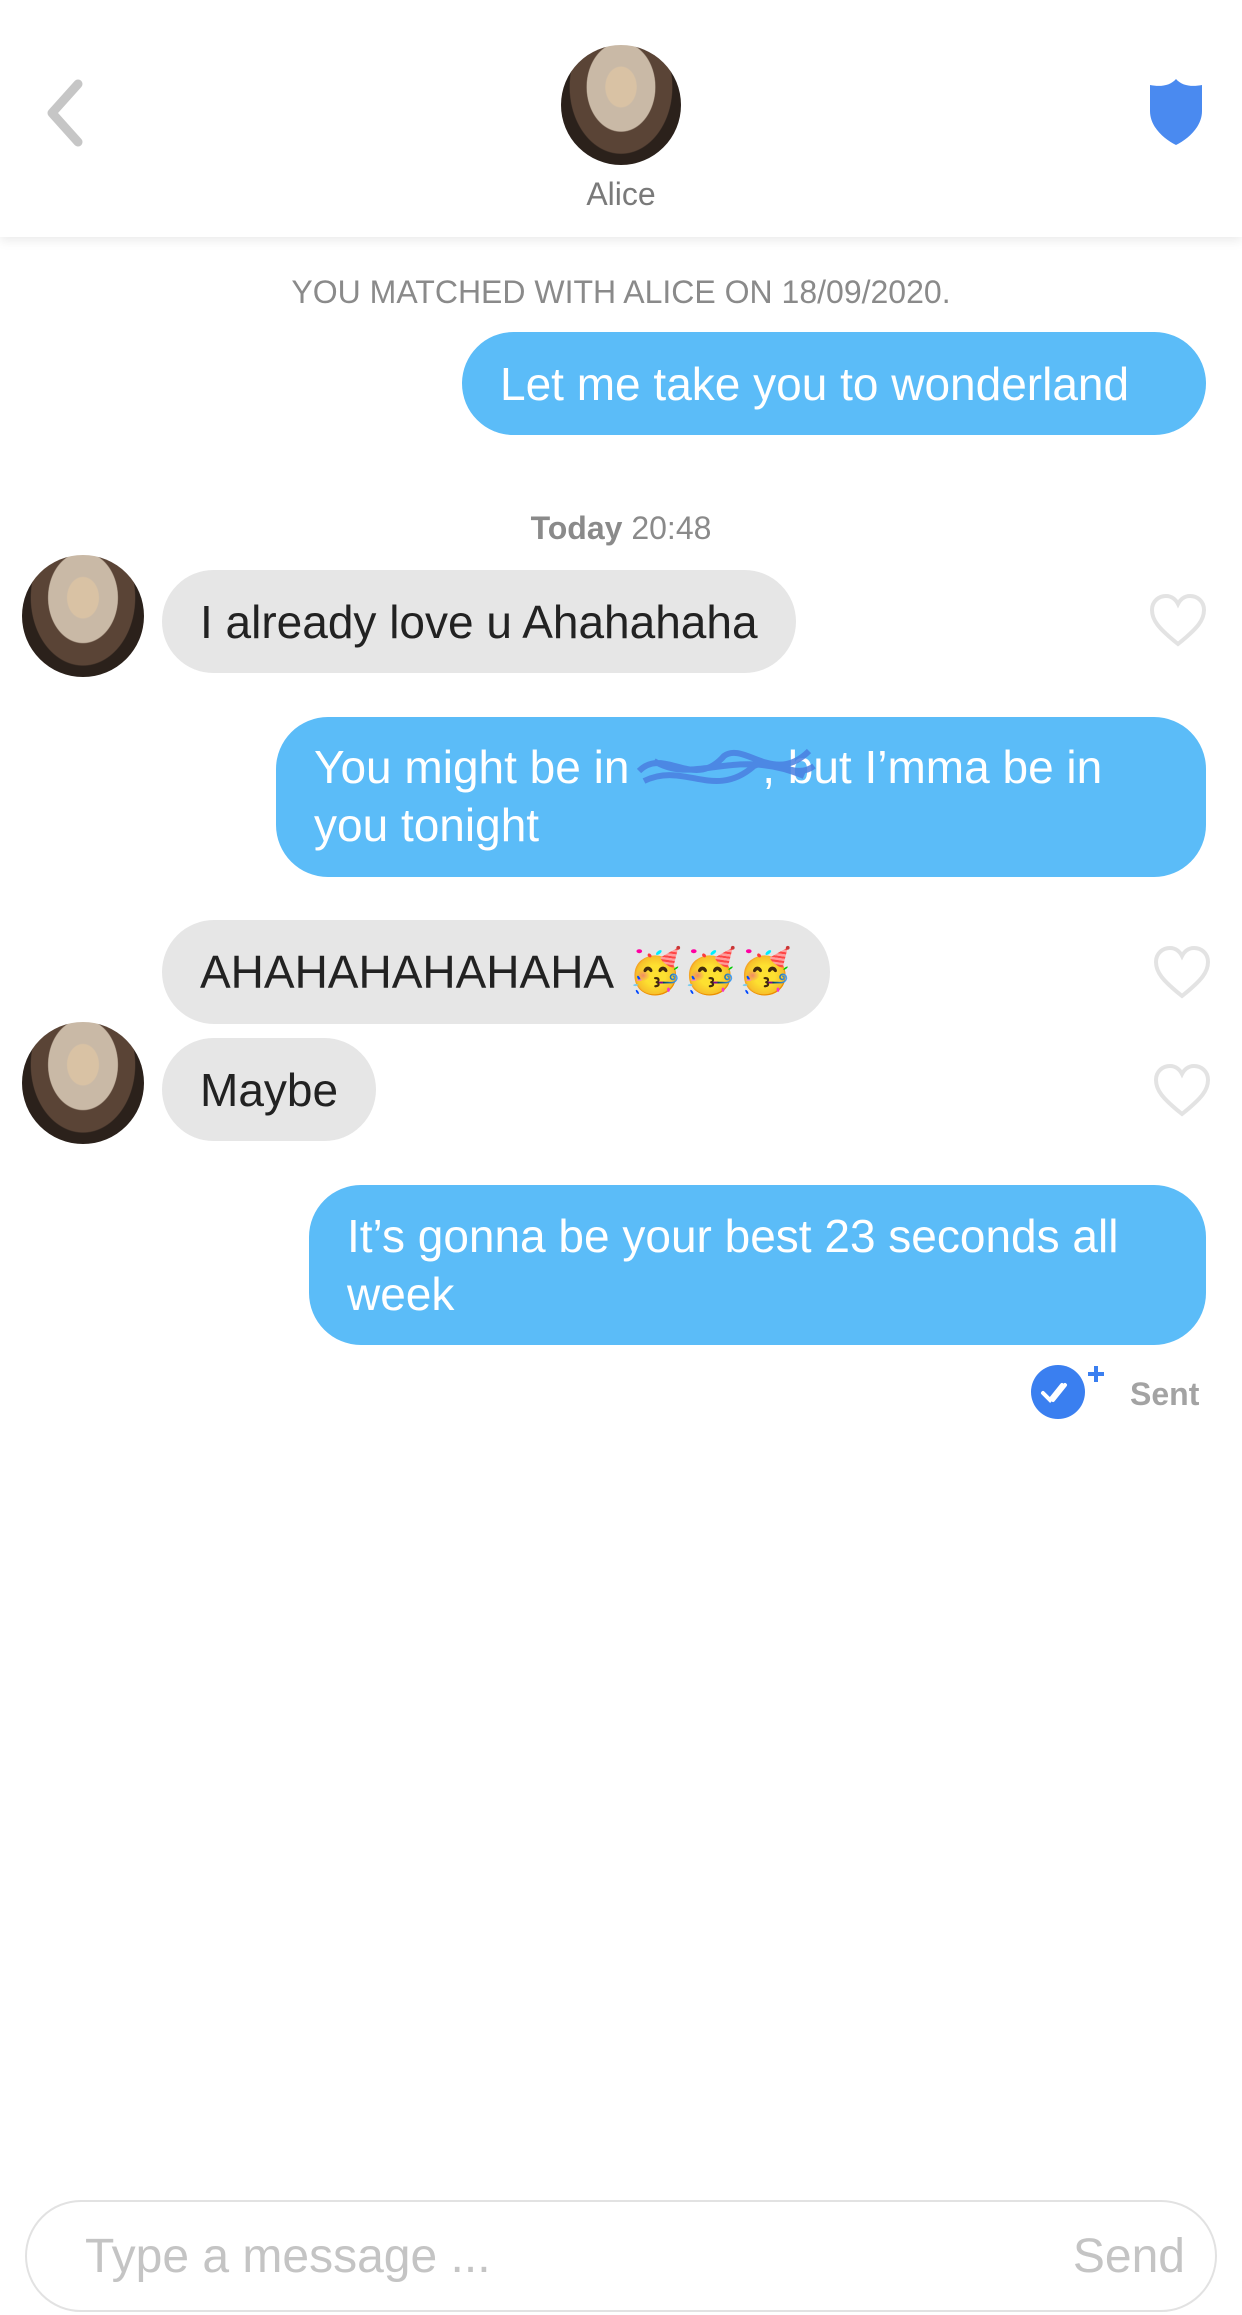 The width and height of the screenshot is (1242, 2315). I want to click on sent-status: Sent, so click(1165, 1394).